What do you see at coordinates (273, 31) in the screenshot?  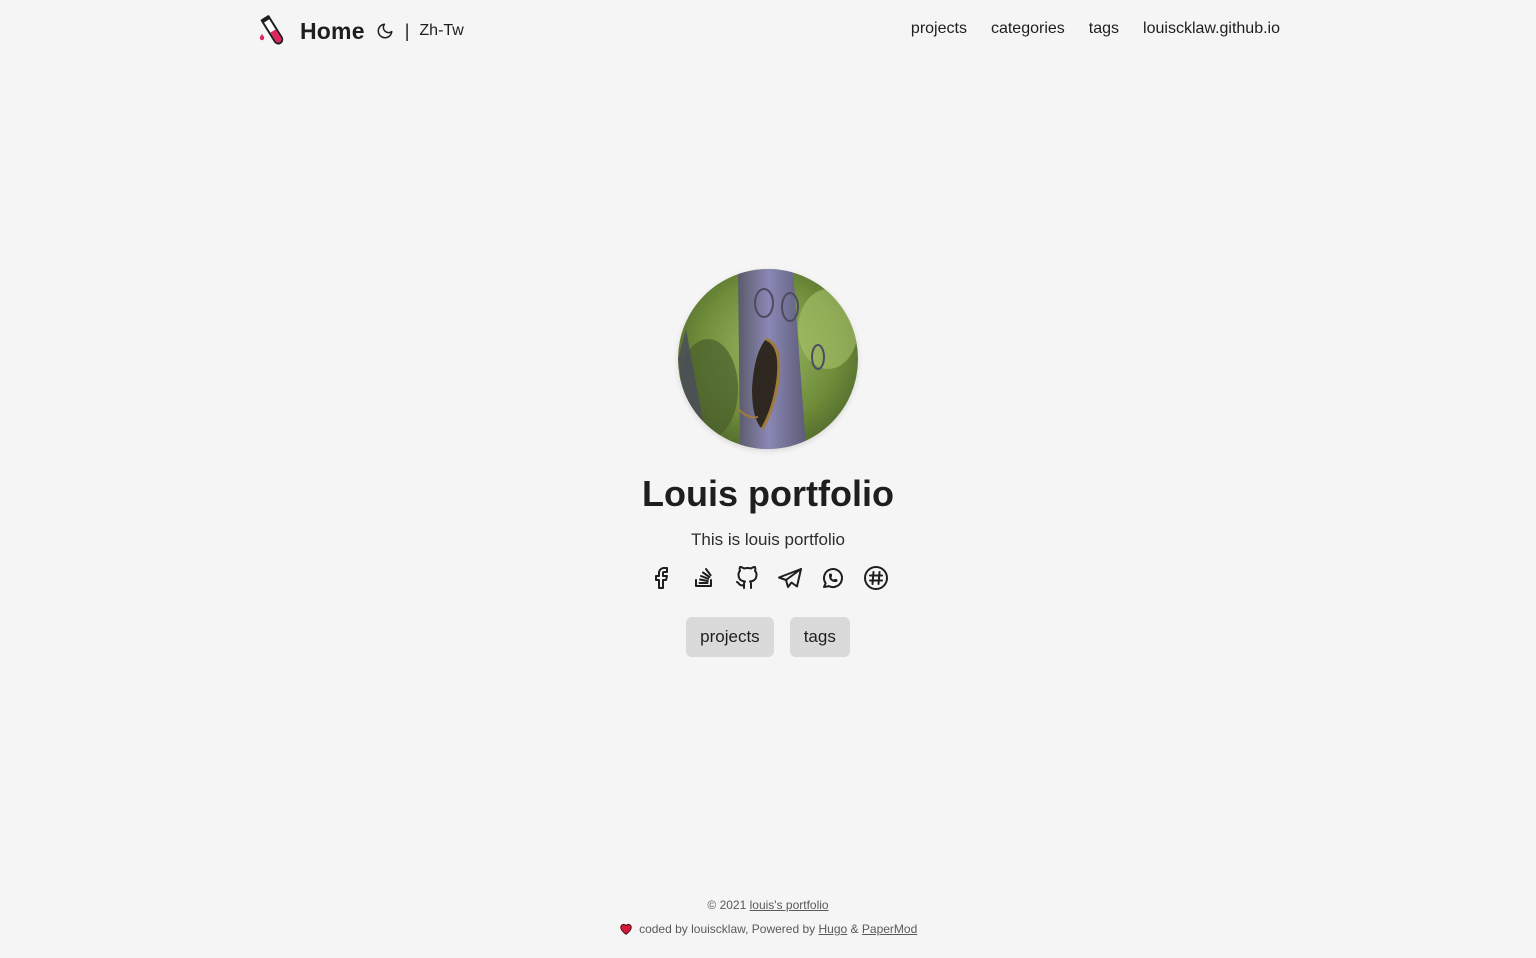 I see `test-tube-logo-icon` at bounding box center [273, 31].